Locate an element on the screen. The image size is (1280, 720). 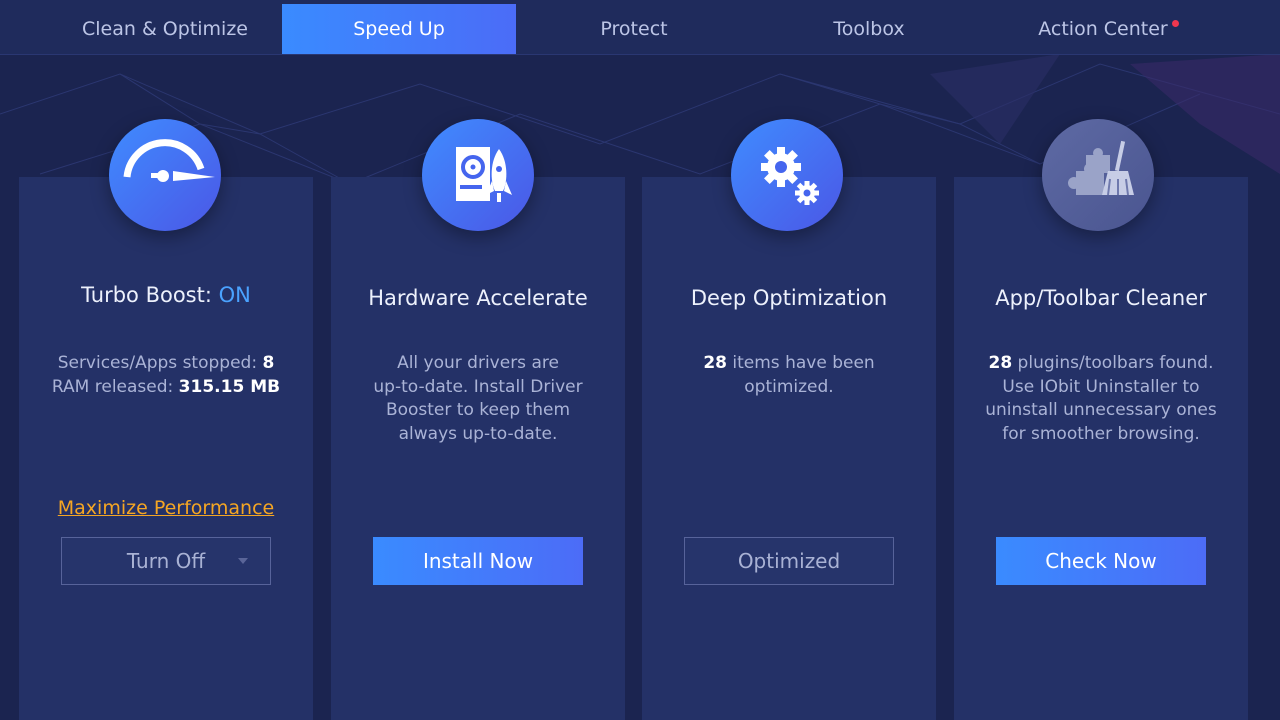
desc-line: Use IObit Uninstaller to is located at coordinates (1101, 386).